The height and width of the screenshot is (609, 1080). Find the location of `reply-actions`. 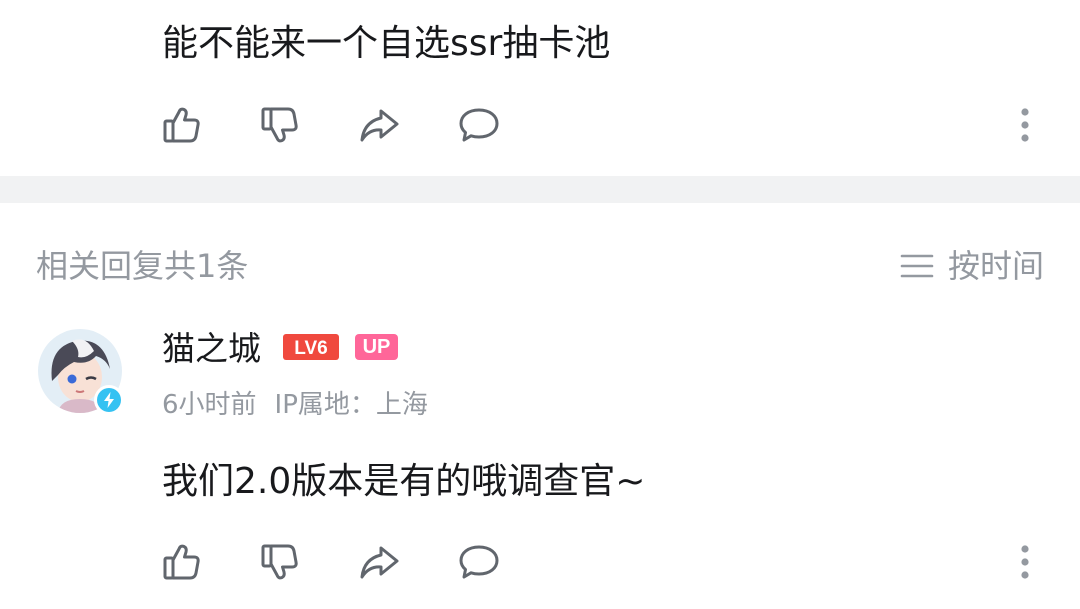

reply-actions is located at coordinates (540, 562).